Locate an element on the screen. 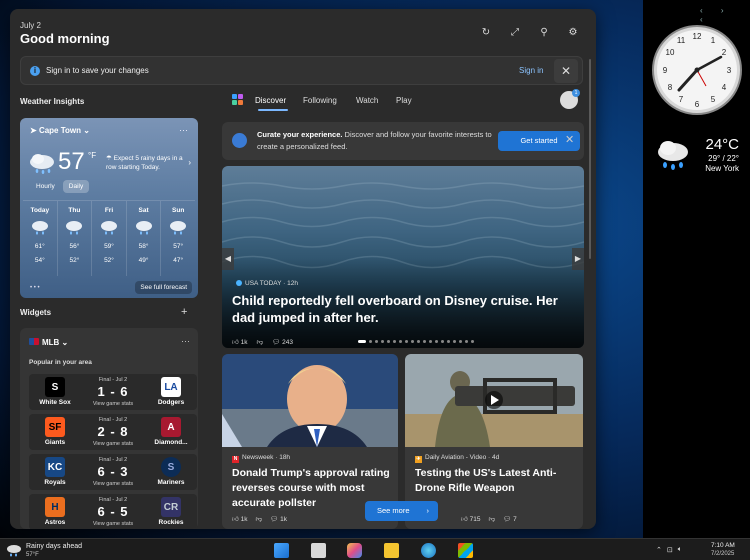  tab-daily: Daily is located at coordinates (76, 186).